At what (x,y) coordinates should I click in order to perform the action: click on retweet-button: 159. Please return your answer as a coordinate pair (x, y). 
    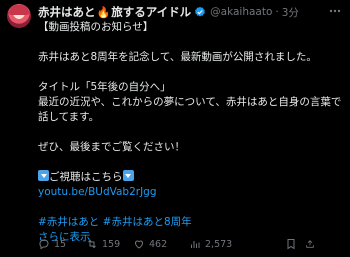
    Looking at the image, I should click on (109, 244).